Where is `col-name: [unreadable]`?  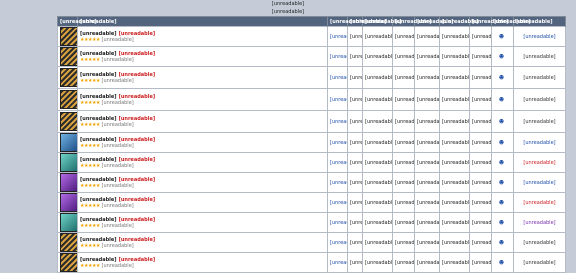
col-name: [unreadable] is located at coordinates (202, 21).